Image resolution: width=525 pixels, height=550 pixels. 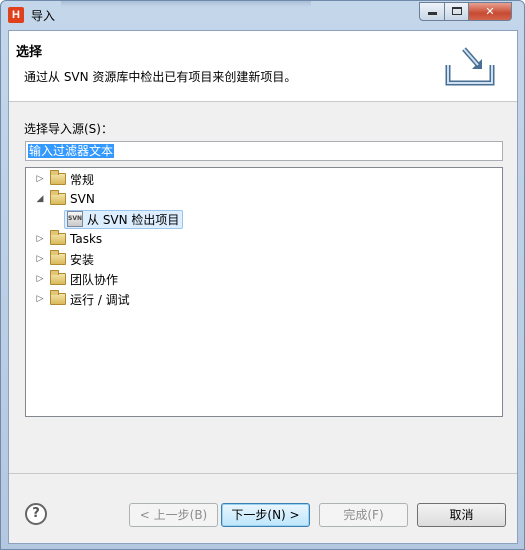 I want to click on tree-item-team: ▷ 团队协作, so click(x=76, y=279).